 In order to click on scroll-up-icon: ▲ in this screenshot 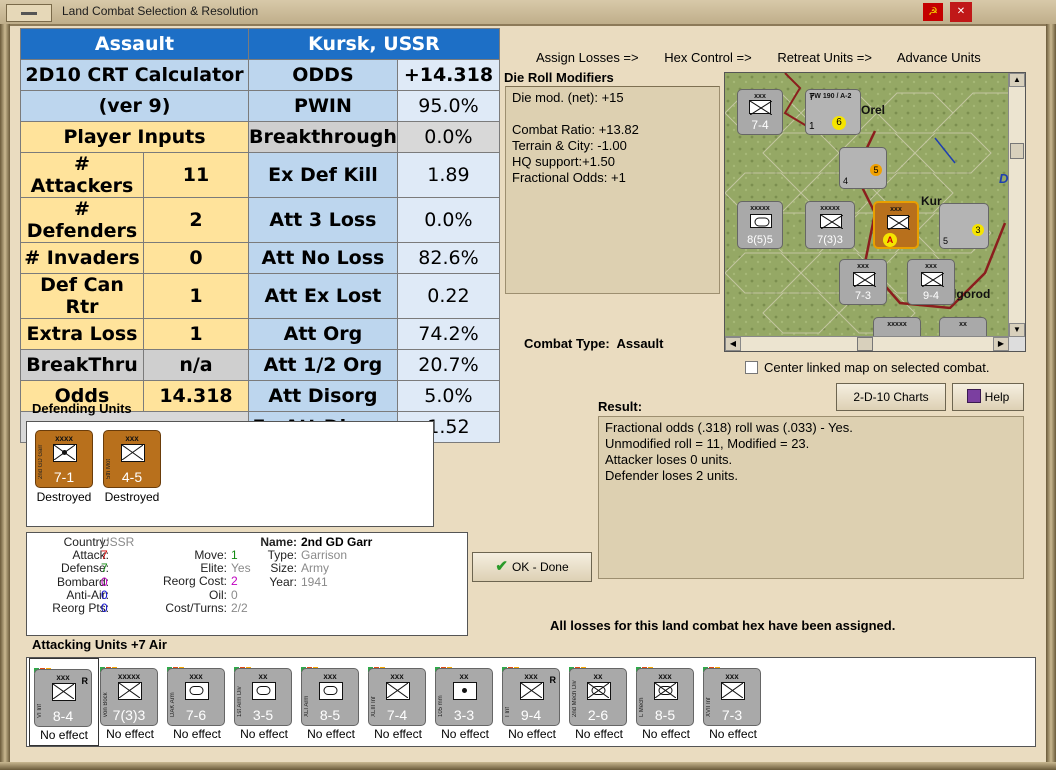, I will do `click(1017, 80)`.